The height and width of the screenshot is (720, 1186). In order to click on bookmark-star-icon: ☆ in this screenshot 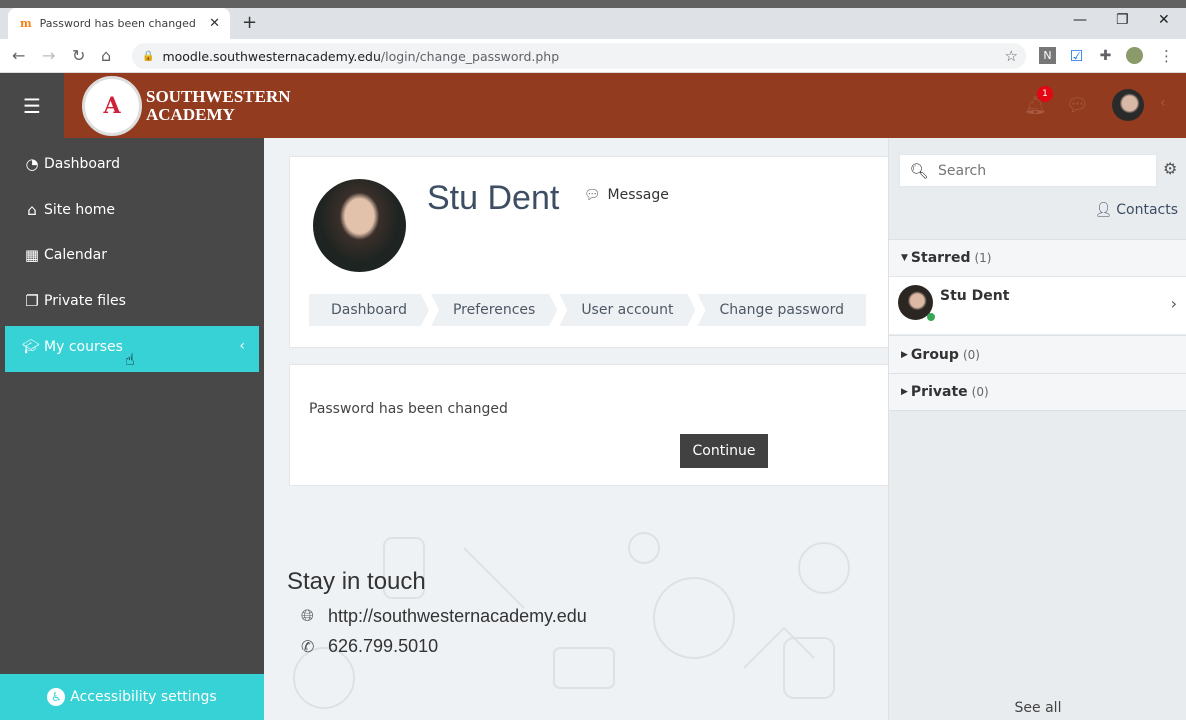, I will do `click(1011, 56)`.